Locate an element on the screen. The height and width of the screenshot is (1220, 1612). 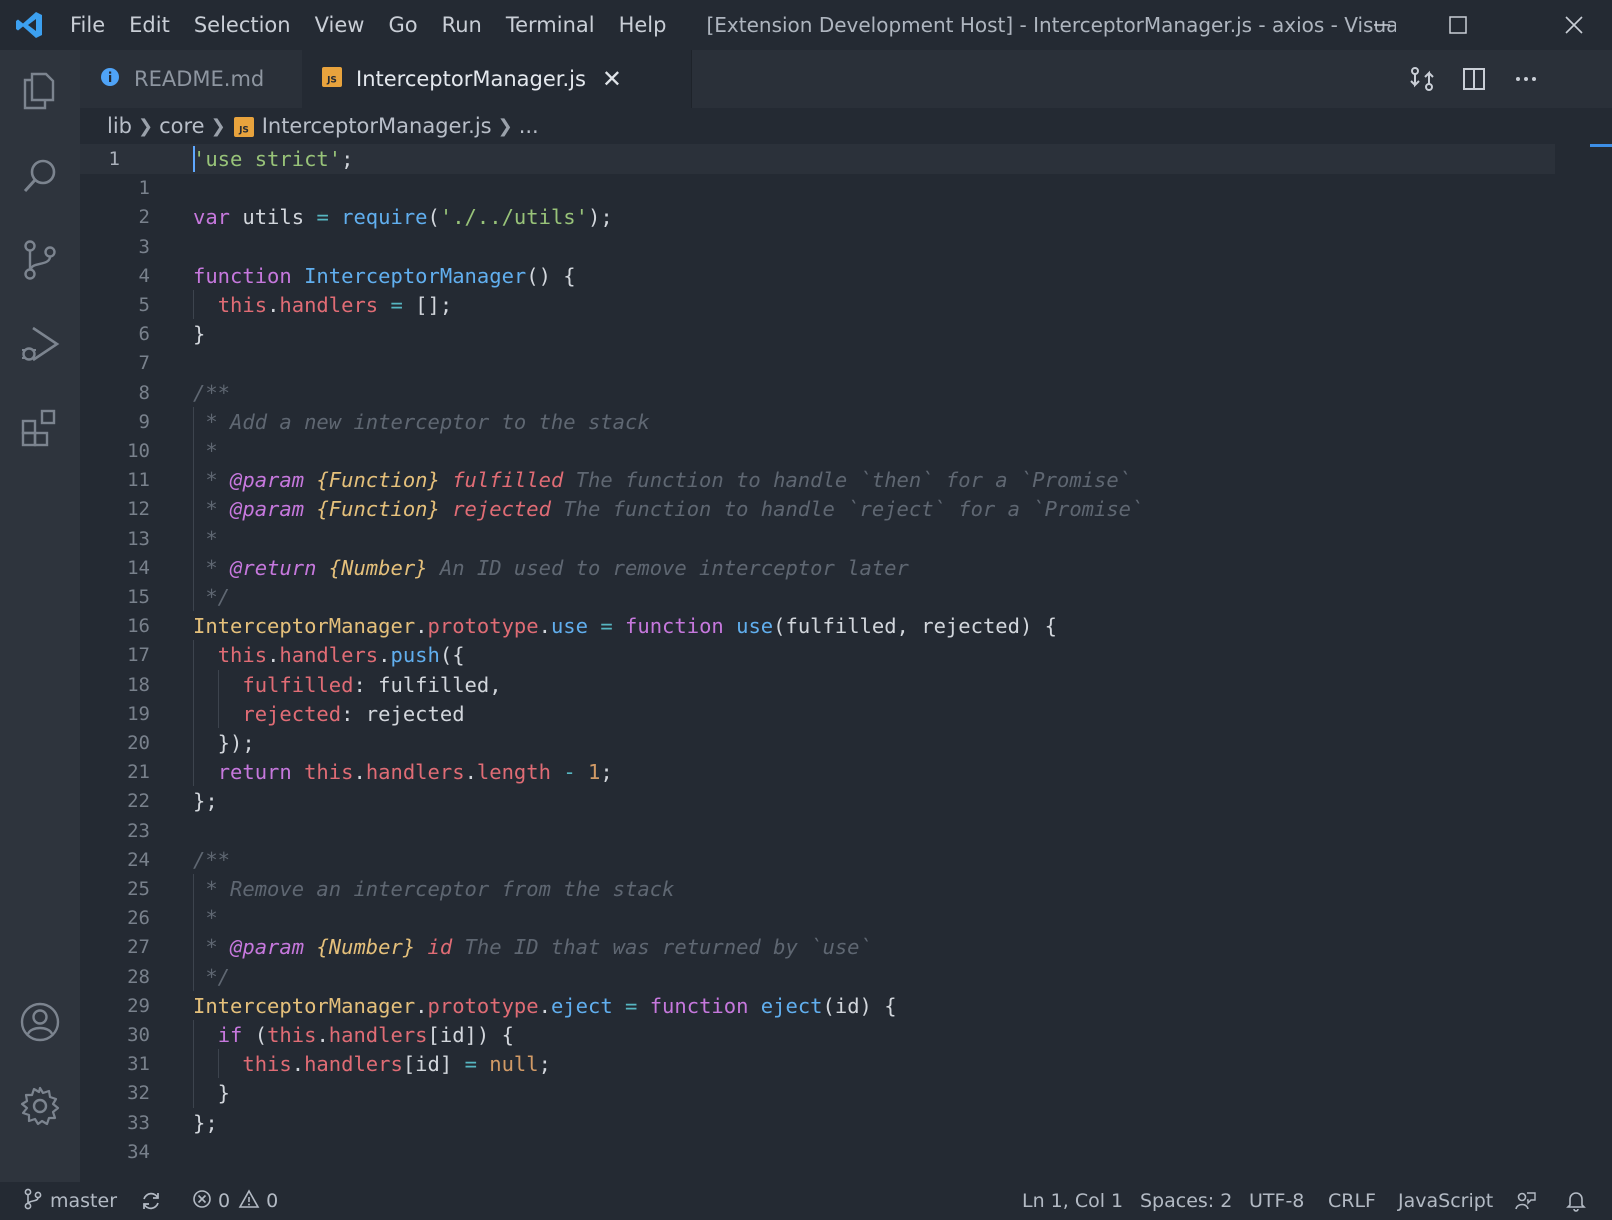
line-number: 27 is located at coordinates (138, 947).